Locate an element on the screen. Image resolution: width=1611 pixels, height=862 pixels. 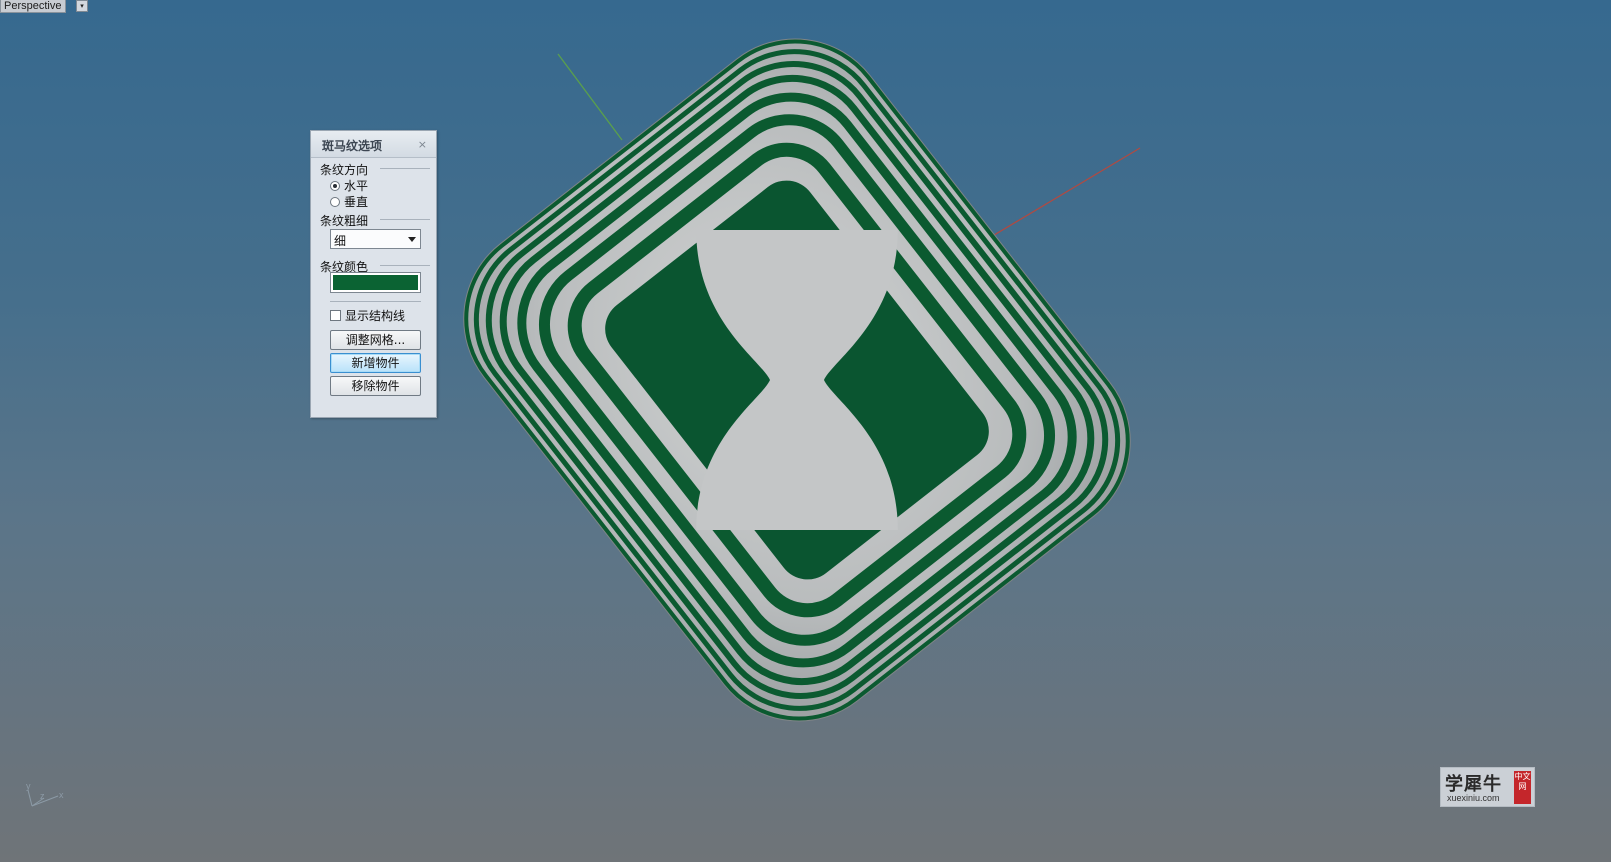
watermark-logo: 学犀牛 xuexiniu.com 中文网 is located at coordinates (1487, 787).